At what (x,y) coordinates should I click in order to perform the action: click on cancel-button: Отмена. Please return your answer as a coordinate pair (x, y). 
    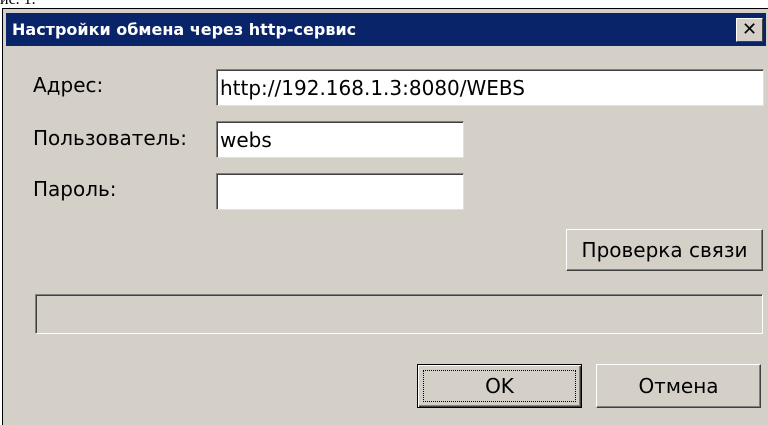
    Looking at the image, I should click on (678, 386).